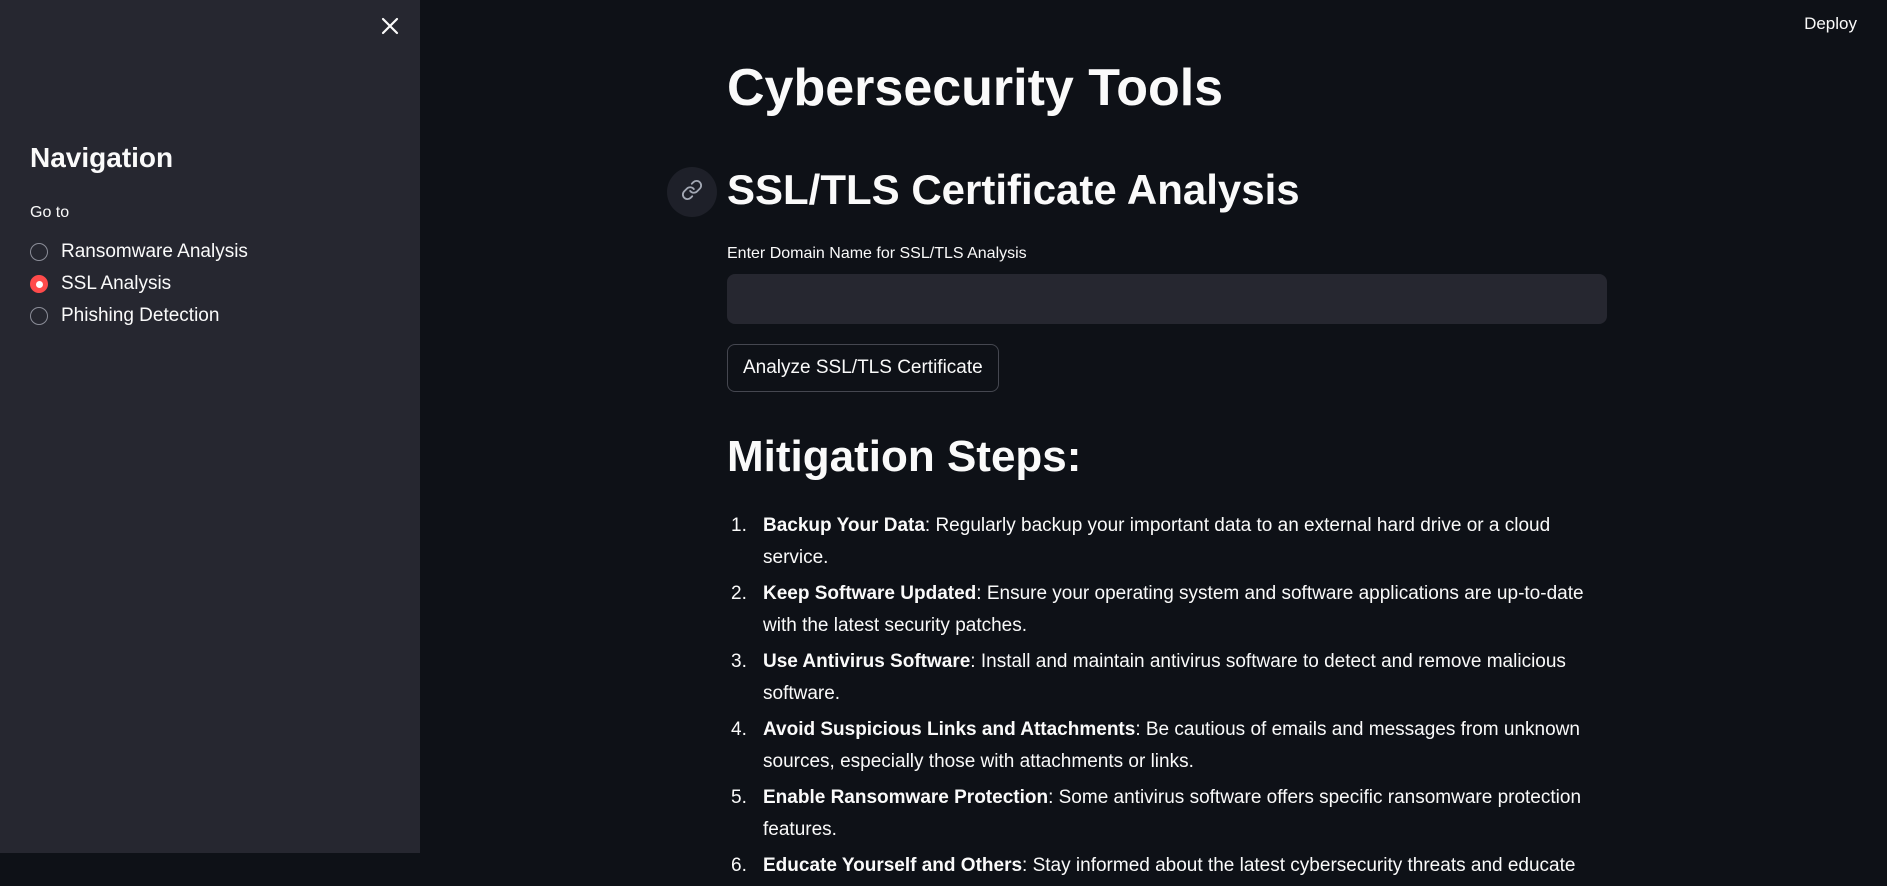 This screenshot has height=886, width=1887. I want to click on domain-input, so click(1167, 299).